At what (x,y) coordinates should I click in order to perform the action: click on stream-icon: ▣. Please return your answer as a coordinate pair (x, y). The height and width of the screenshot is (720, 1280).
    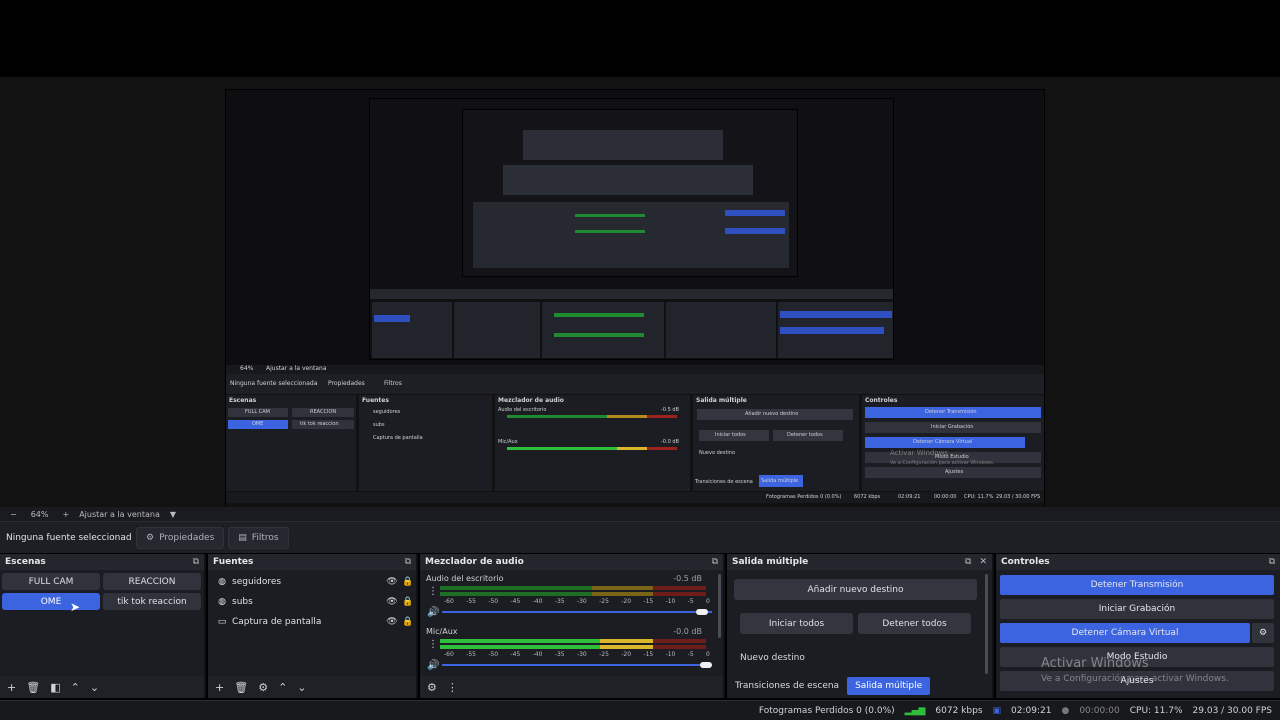
    Looking at the image, I should click on (997, 710).